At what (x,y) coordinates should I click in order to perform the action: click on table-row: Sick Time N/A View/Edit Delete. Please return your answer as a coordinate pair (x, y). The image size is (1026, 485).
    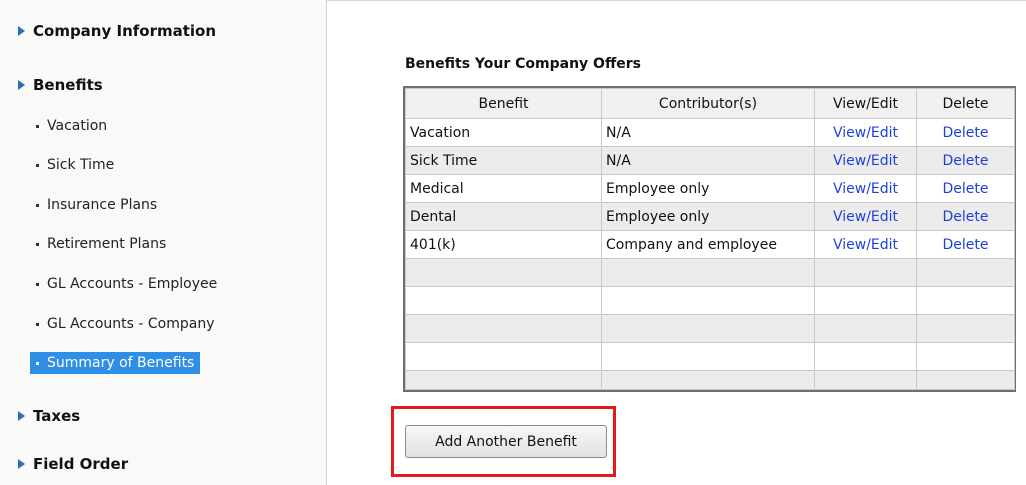
    Looking at the image, I should click on (710, 160).